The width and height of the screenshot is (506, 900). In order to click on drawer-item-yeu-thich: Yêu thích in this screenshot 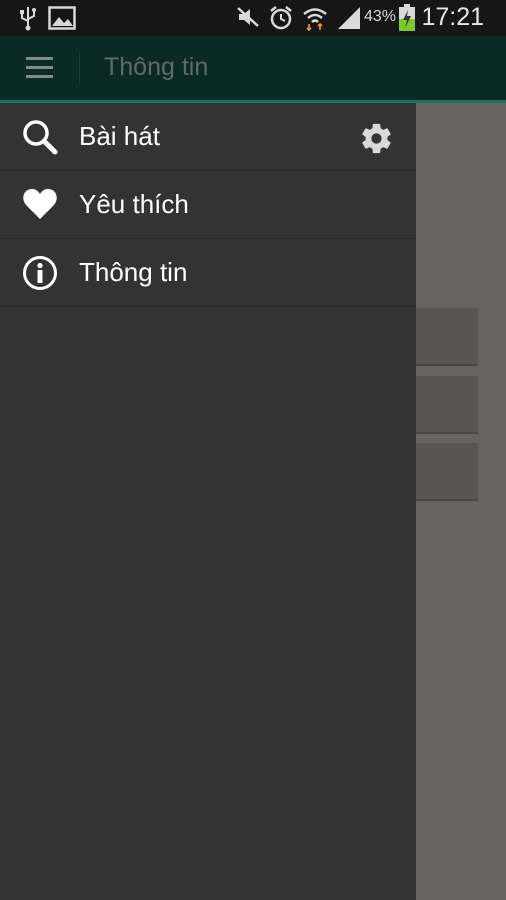, I will do `click(208, 205)`.